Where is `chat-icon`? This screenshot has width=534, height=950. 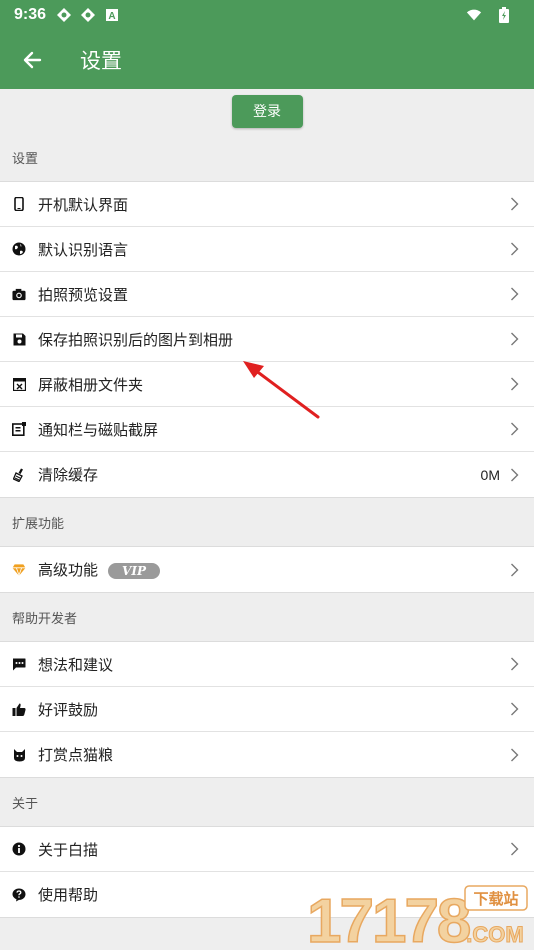 chat-icon is located at coordinates (19, 664).